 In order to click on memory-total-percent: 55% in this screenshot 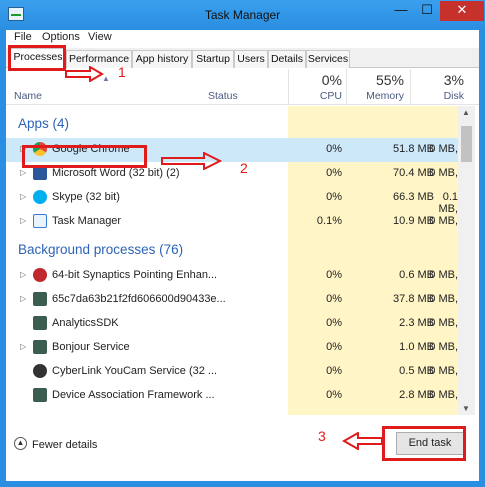, I will do `click(389, 80)`.